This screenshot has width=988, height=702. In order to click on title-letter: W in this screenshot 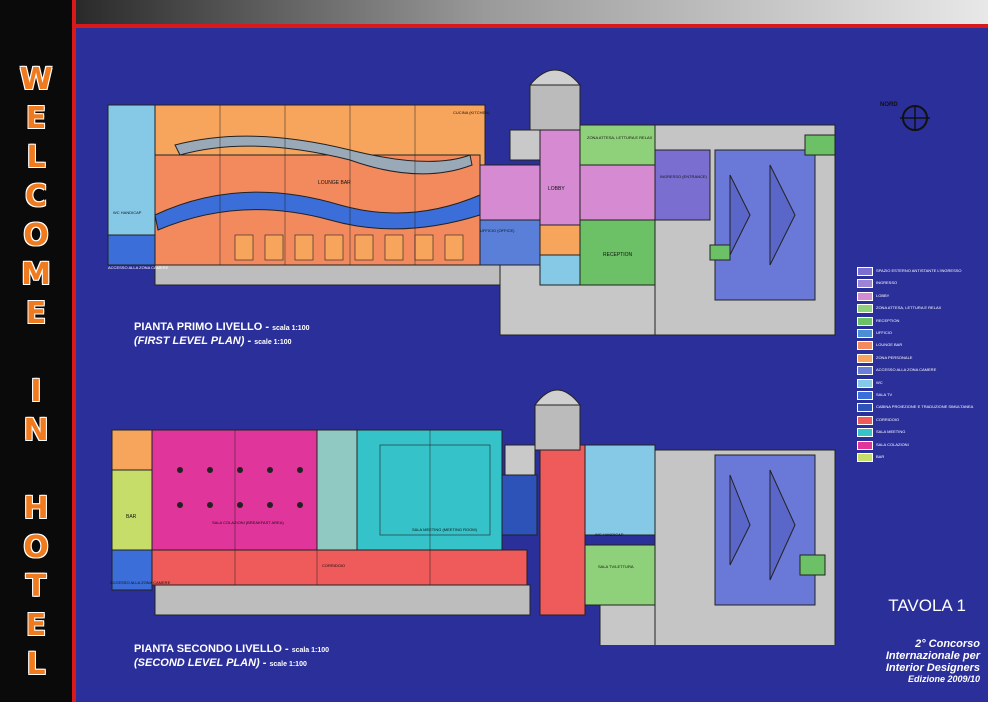, I will do `click(36, 79)`.